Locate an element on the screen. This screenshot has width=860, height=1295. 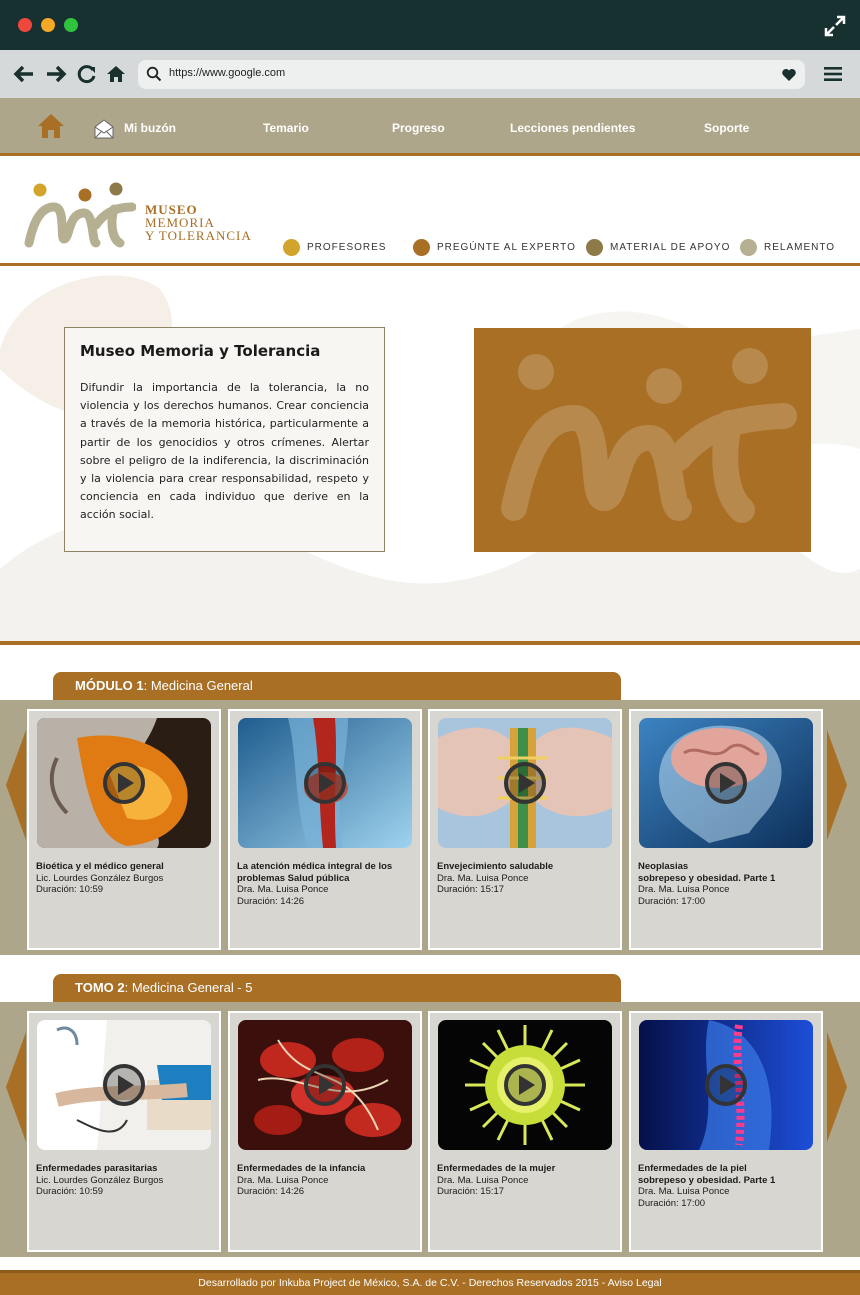
lesson-author: Lic. Lourdes González Burgos is located at coordinates (100, 878).